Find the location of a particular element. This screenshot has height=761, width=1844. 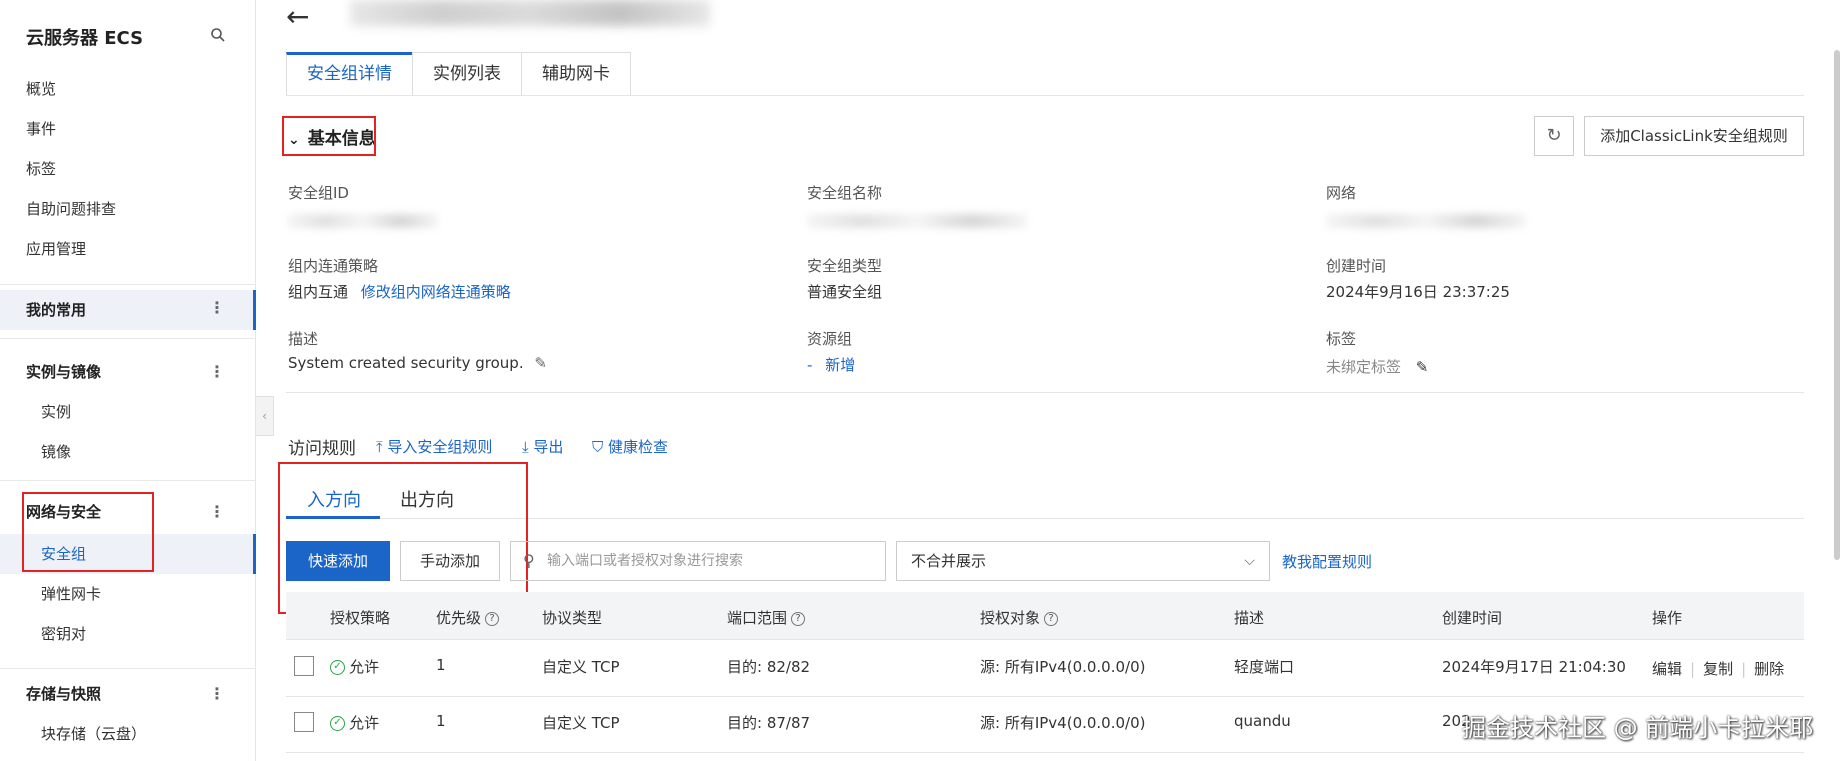

col-policy: 授权策略 is located at coordinates (360, 618).